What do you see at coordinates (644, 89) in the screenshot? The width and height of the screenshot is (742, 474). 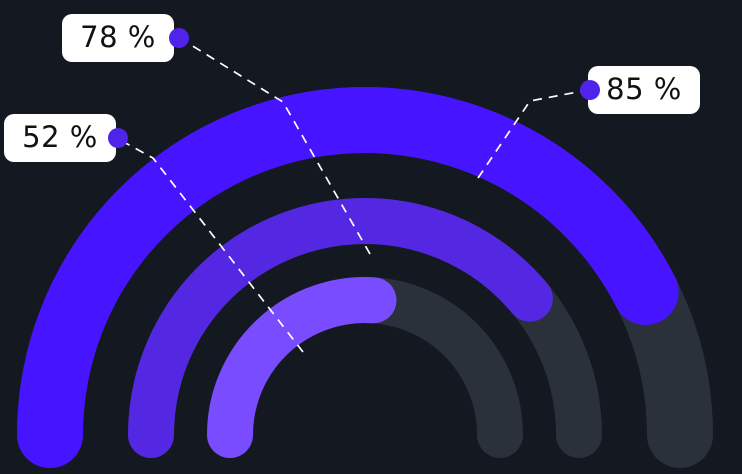 I see `value-label-text: 85 %` at bounding box center [644, 89].